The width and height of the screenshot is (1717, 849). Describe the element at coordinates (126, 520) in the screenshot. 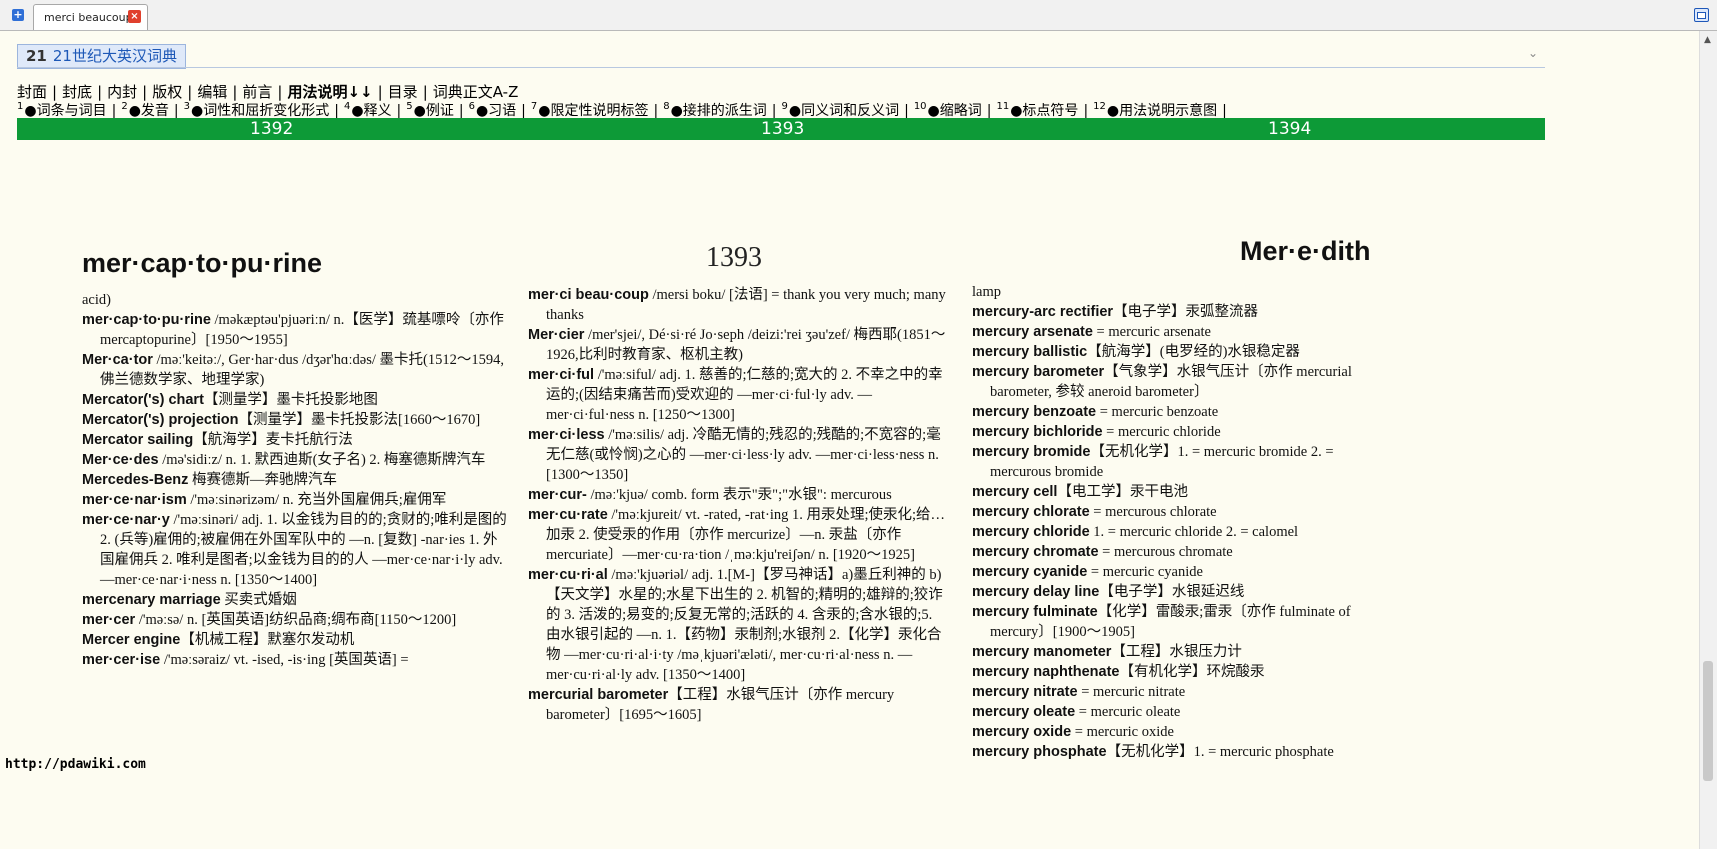

I see `entry-headword: mer·ce·nar·y` at that location.